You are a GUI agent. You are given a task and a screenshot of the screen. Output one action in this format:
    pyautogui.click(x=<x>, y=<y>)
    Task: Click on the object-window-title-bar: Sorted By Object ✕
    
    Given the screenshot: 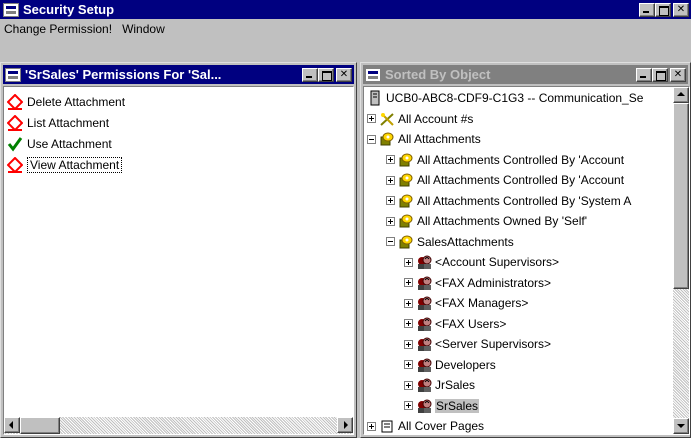 What is the action you would take?
    pyautogui.click(x=525, y=74)
    